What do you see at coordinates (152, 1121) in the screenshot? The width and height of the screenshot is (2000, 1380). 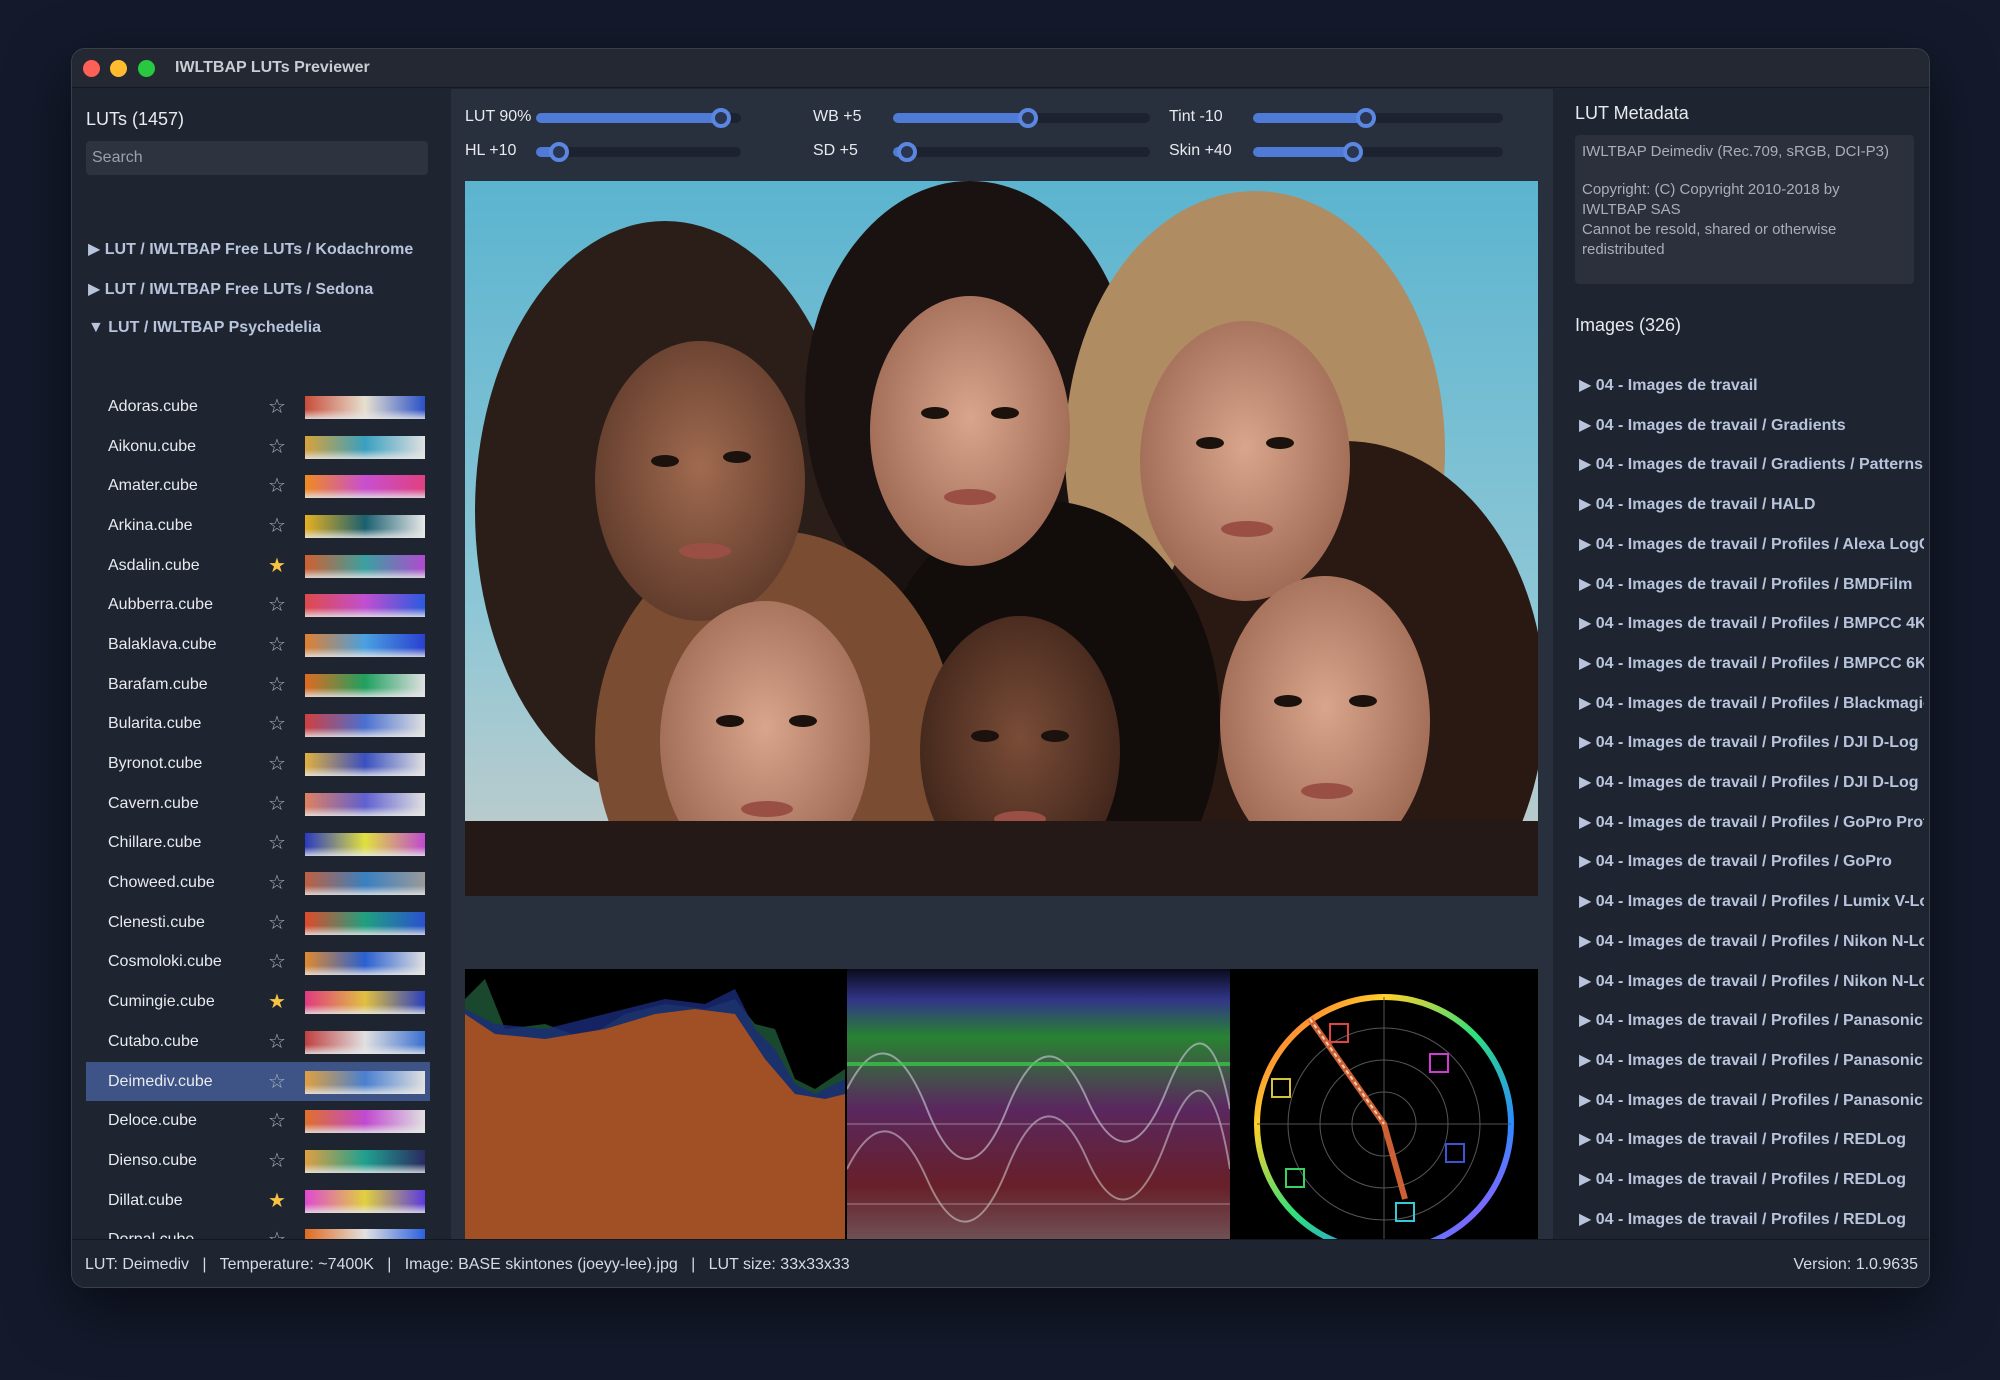 I see `lut-name: Deloce.cube` at bounding box center [152, 1121].